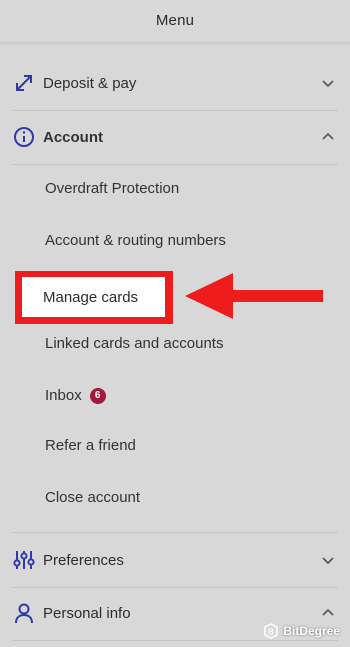  I want to click on inbox-count-badge: 6, so click(97, 395).